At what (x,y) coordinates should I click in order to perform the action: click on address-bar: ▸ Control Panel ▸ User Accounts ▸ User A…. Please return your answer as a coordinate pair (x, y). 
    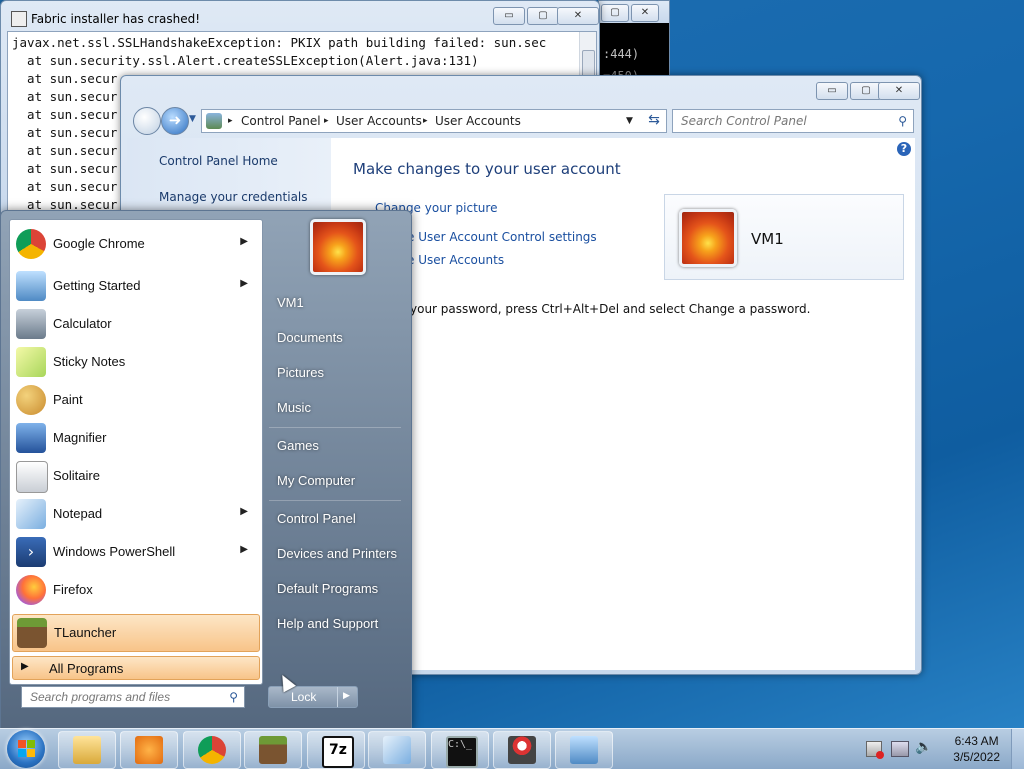
    Looking at the image, I should click on (434, 121).